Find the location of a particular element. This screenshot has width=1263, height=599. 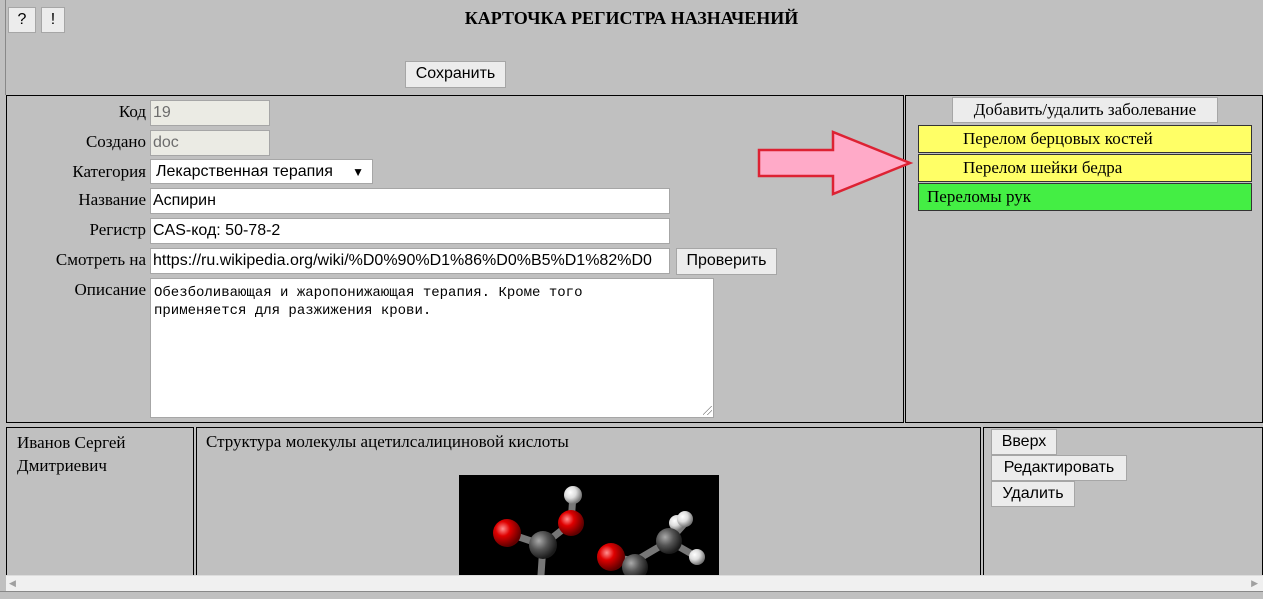

code-field: 19 is located at coordinates (210, 113).